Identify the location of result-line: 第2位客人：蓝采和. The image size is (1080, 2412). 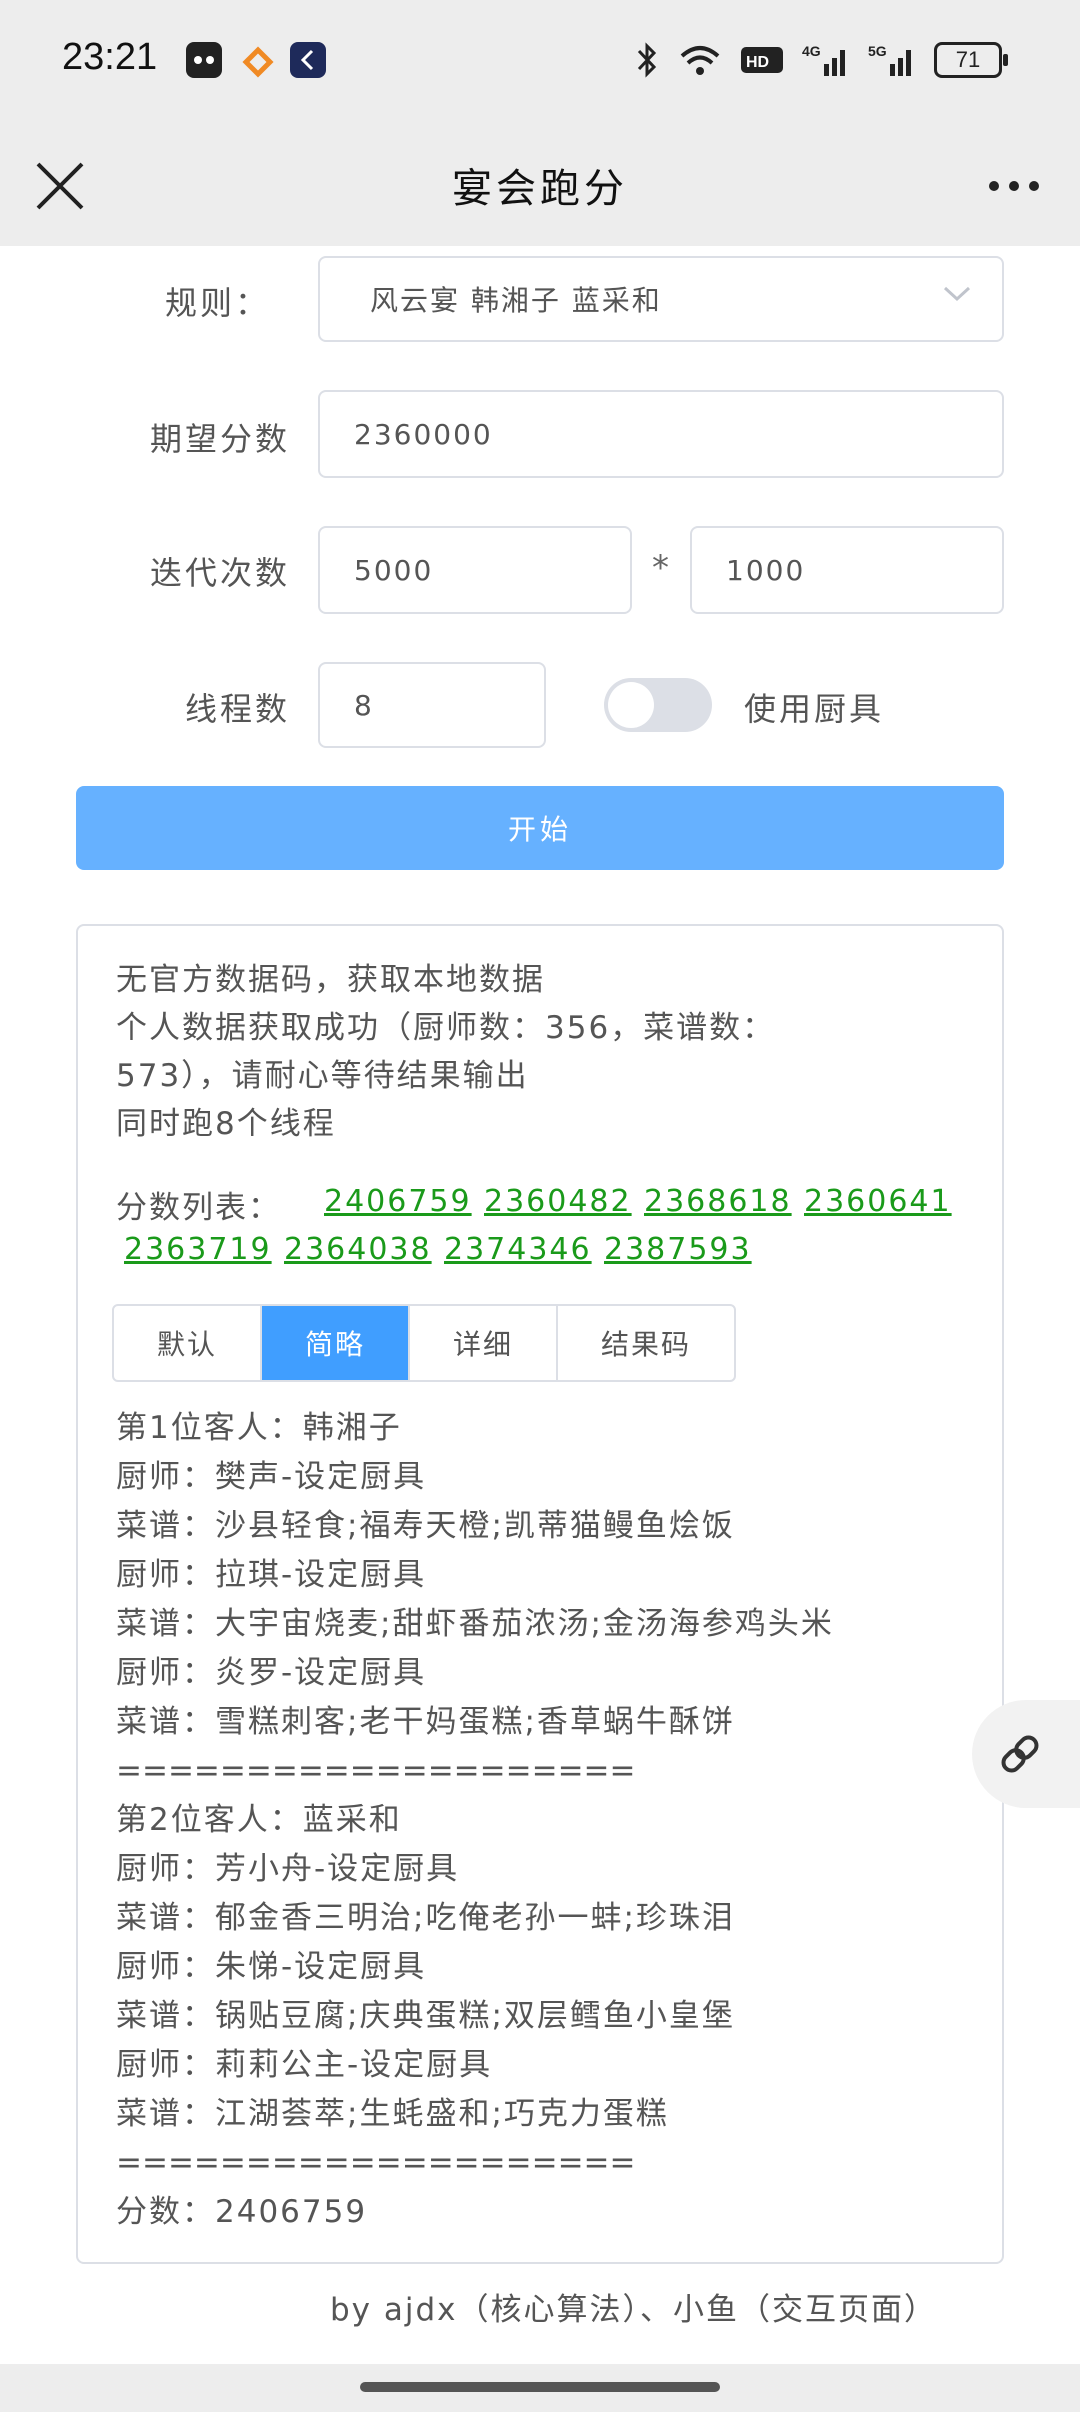
(259, 1820).